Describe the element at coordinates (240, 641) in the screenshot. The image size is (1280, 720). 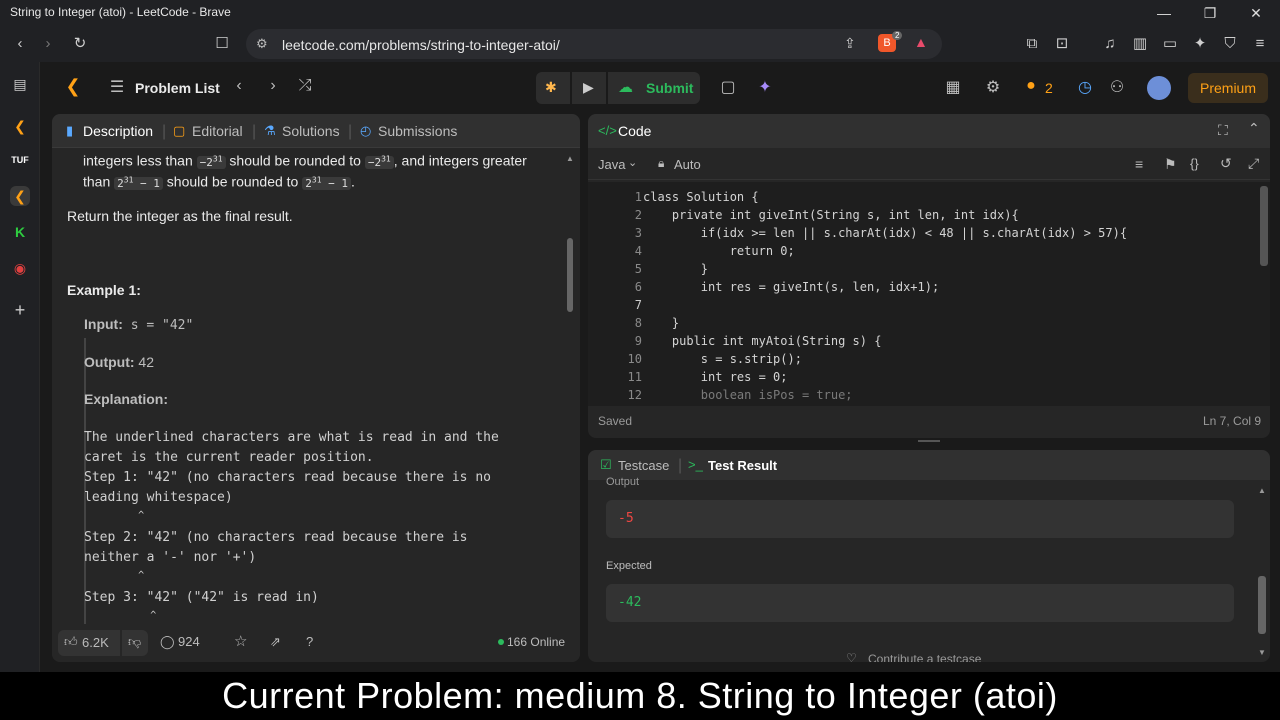
I see `favorite-star-icon: ☆` at that location.